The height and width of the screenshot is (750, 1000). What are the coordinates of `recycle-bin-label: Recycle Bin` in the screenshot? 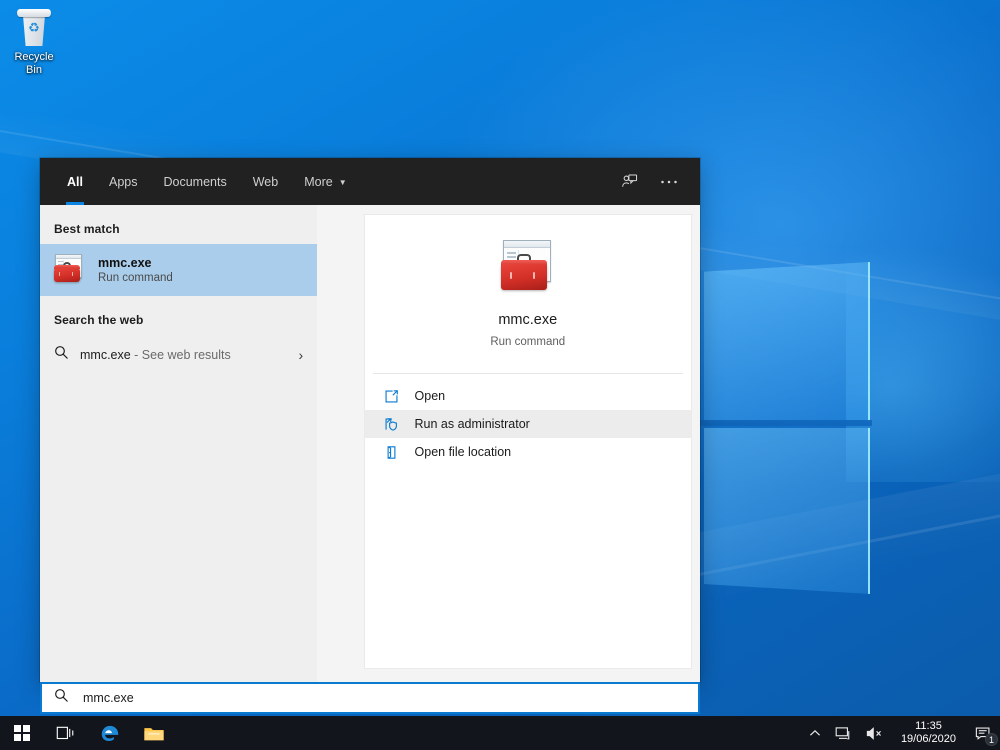 It's located at (34, 63).